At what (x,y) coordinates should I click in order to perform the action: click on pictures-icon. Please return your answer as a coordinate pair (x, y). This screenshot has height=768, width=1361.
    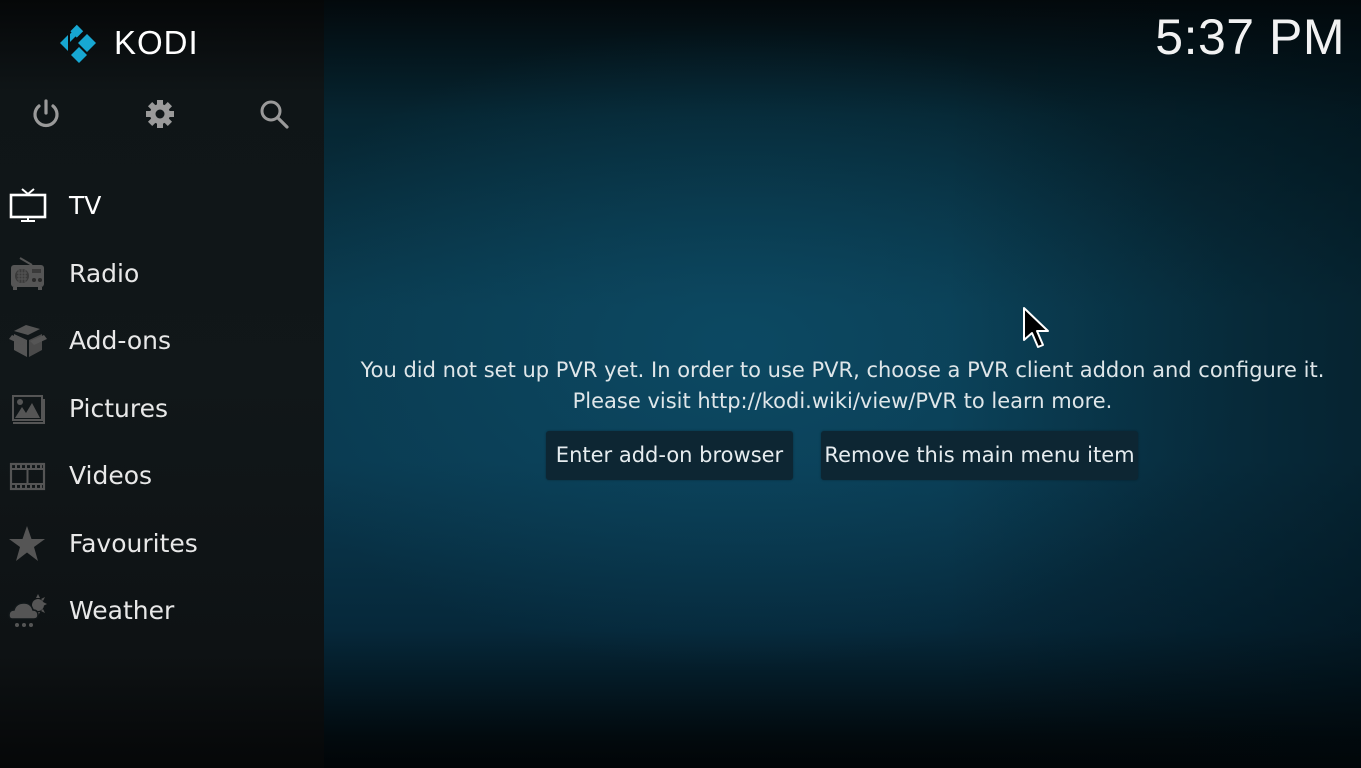
    Looking at the image, I should click on (28, 409).